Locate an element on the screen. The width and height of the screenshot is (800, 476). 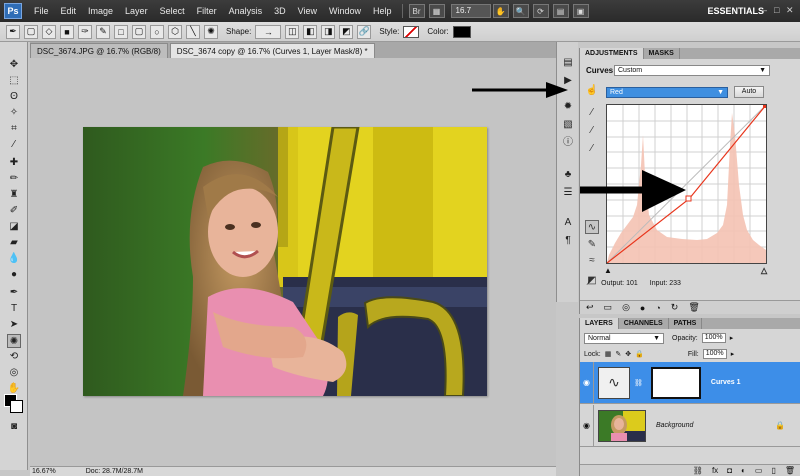
new-layer-icon: ▯ is located at coordinates (773, 470).